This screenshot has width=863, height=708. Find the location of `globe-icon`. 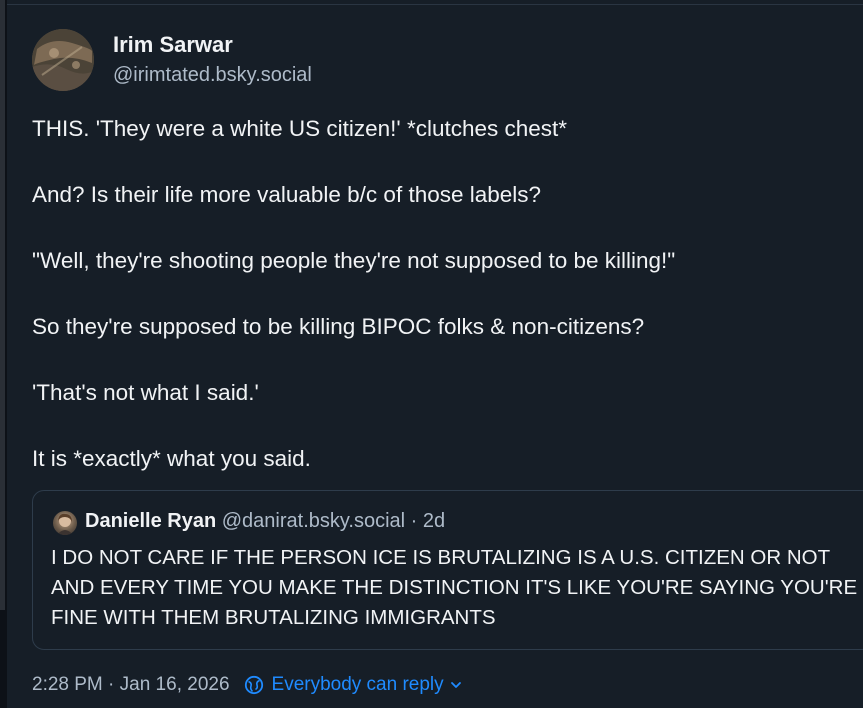

globe-icon is located at coordinates (253, 685).